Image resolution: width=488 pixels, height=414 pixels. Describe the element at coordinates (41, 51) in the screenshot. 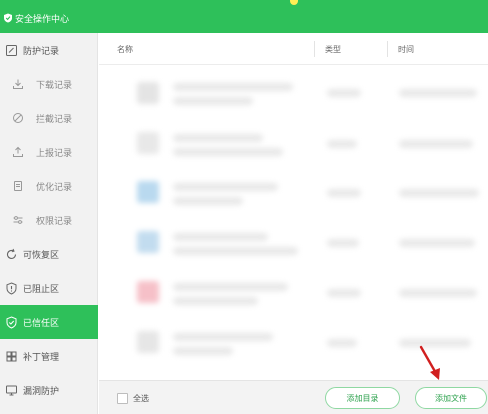

I see `sidebar-item-label: 防护记录` at that location.